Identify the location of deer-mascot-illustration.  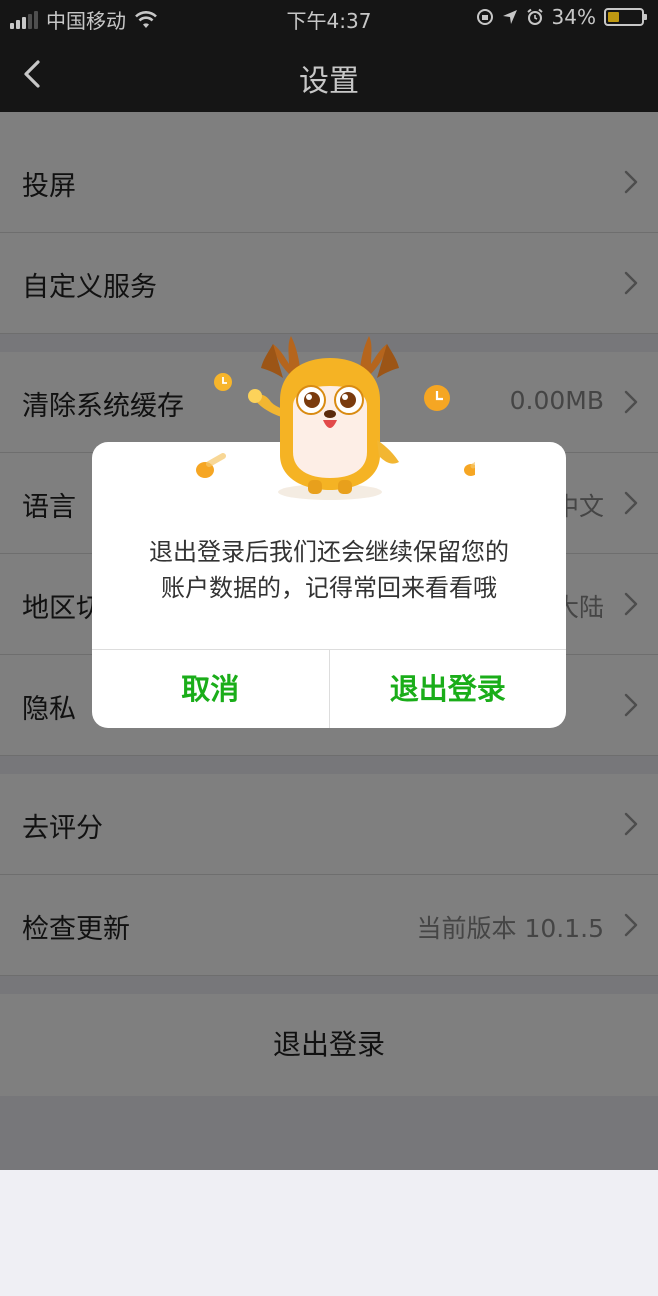
(335, 418).